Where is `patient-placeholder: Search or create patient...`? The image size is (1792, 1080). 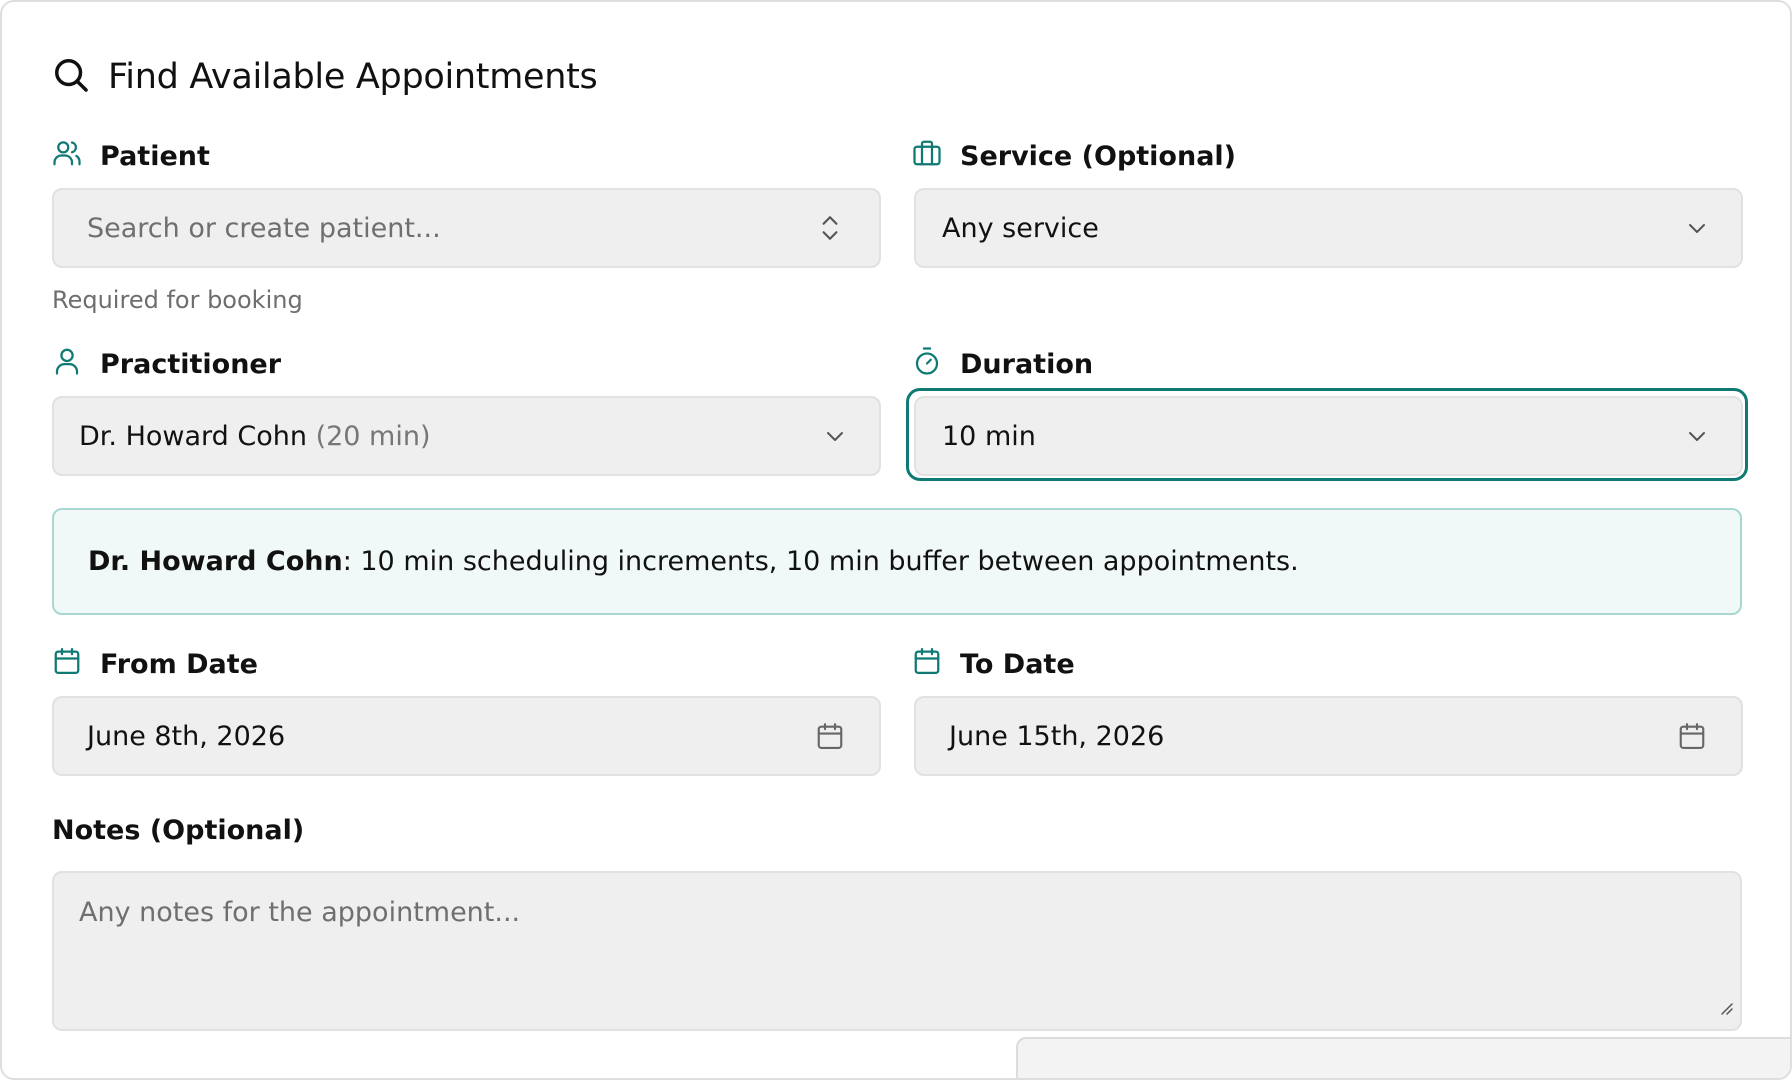 patient-placeholder: Search or create patient... is located at coordinates (264, 228).